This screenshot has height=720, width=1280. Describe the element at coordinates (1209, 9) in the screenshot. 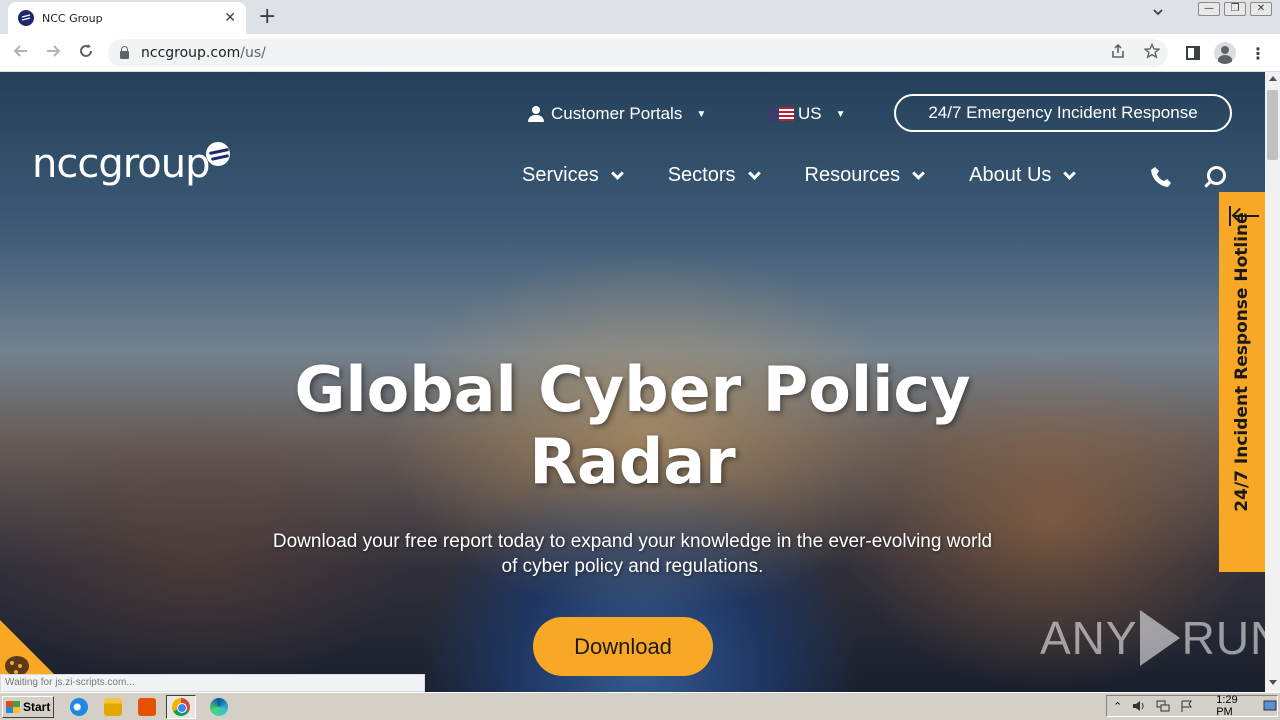

I see `minimize-icon: —` at that location.